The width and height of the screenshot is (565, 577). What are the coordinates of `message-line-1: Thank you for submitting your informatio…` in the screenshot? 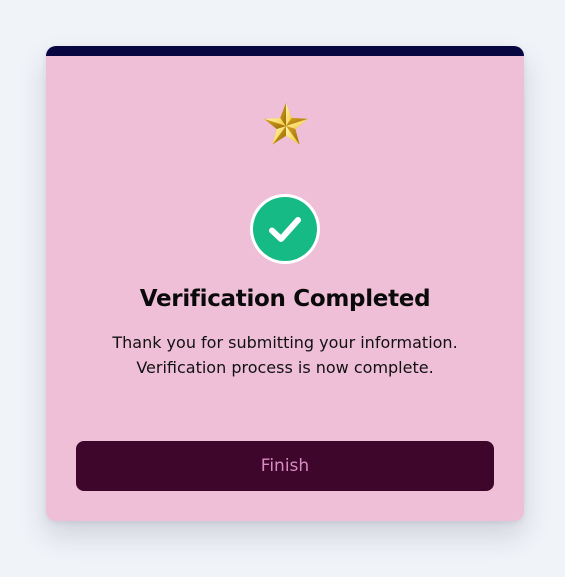 It's located at (285, 342).